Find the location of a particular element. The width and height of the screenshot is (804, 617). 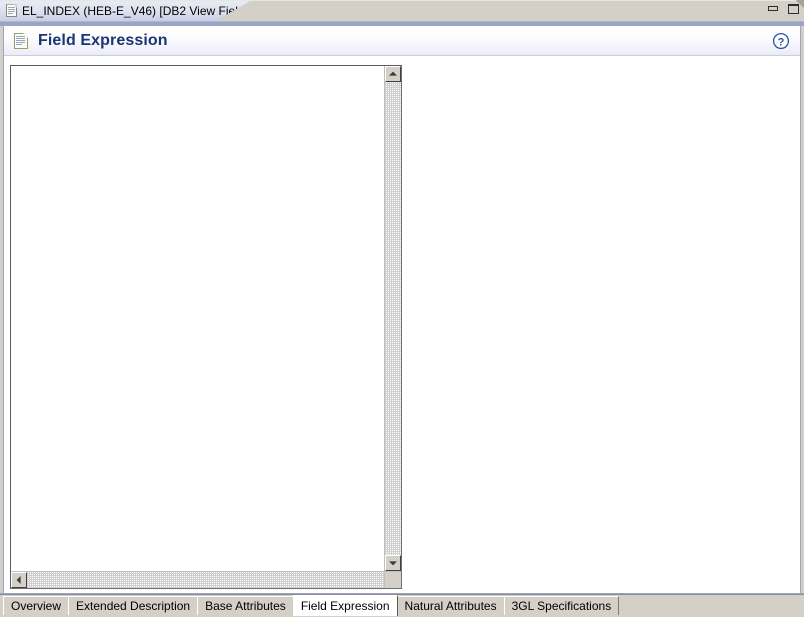

editor-tab-strip: EL_INDEX (HEB-E_V46) [DB2 View Field] is located at coordinates (402, 10).